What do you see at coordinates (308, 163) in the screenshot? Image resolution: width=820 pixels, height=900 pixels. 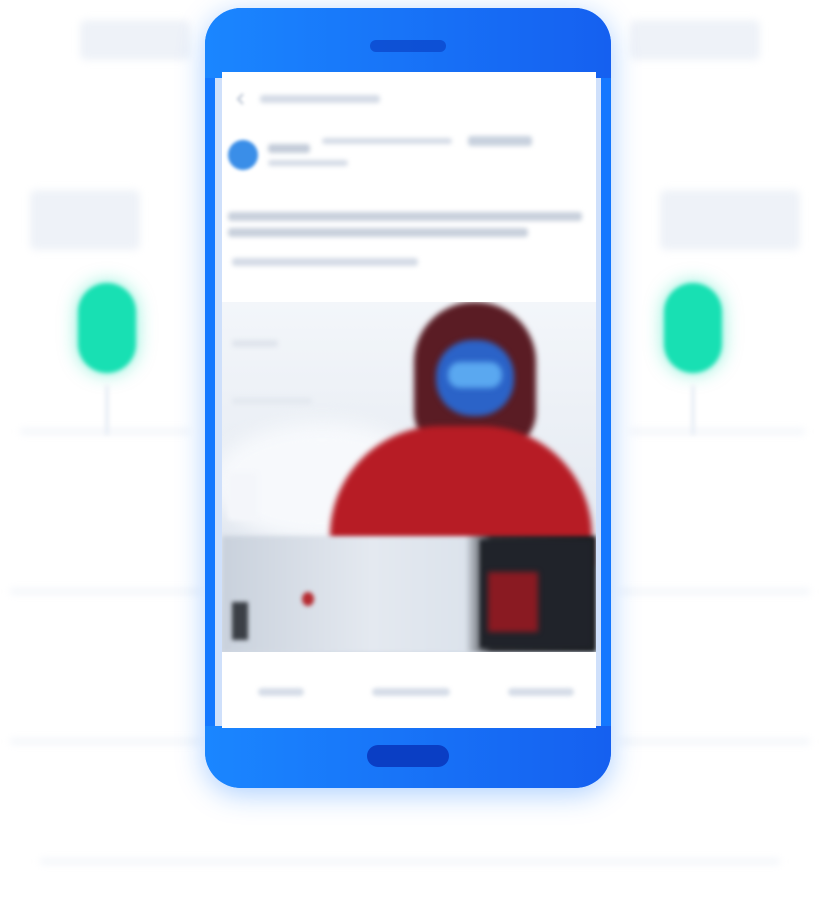 I see `author-meta-sub` at bounding box center [308, 163].